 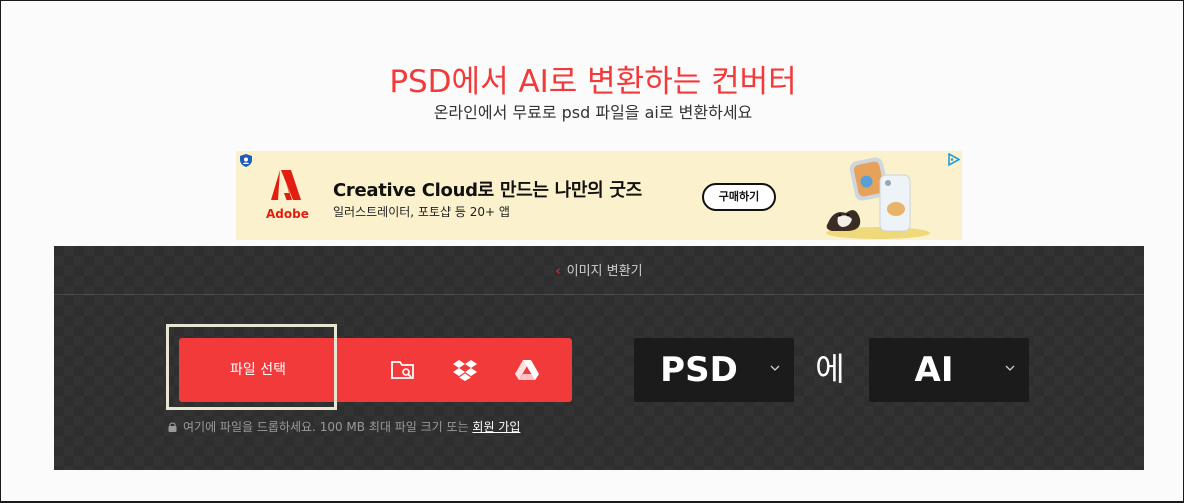 I want to click on target-format-select: AI, so click(x=949, y=370).